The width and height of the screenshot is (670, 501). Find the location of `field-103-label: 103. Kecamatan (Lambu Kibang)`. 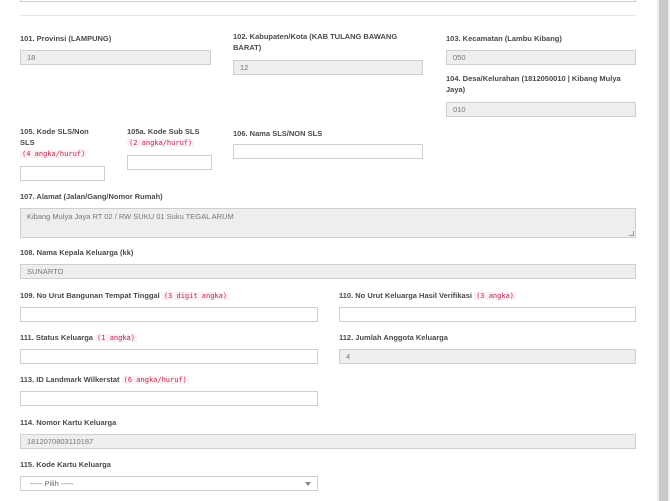

field-103-label: 103. Kecamatan (Lambu Kibang) is located at coordinates (504, 38).